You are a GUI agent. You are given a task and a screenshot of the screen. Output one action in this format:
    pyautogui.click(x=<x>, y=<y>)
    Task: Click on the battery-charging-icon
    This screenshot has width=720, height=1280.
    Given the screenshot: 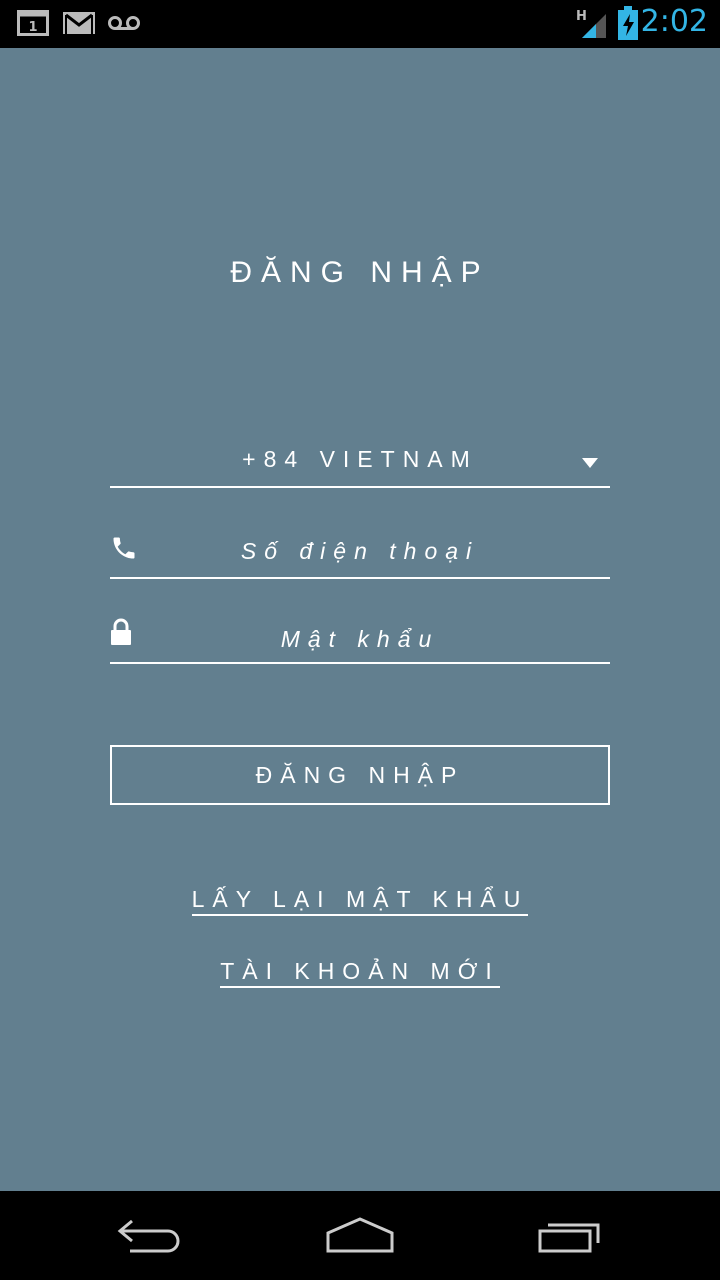 What is the action you would take?
    pyautogui.click(x=628, y=25)
    